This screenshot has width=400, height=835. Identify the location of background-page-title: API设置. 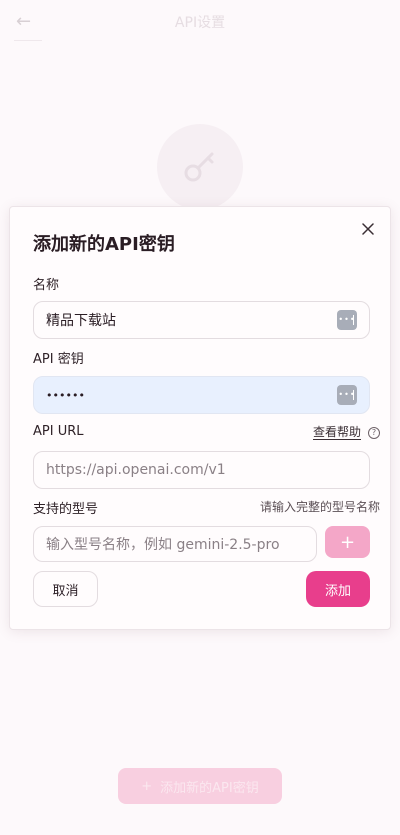
(200, 23).